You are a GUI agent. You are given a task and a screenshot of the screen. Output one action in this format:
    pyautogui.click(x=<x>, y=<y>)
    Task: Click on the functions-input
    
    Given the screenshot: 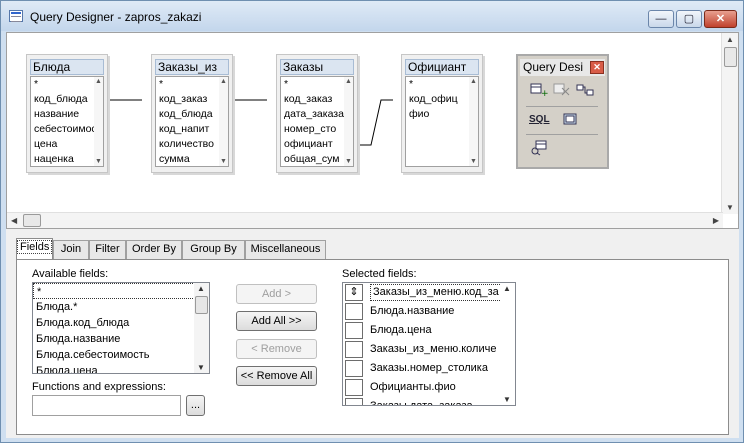 What is the action you would take?
    pyautogui.click(x=106, y=405)
    